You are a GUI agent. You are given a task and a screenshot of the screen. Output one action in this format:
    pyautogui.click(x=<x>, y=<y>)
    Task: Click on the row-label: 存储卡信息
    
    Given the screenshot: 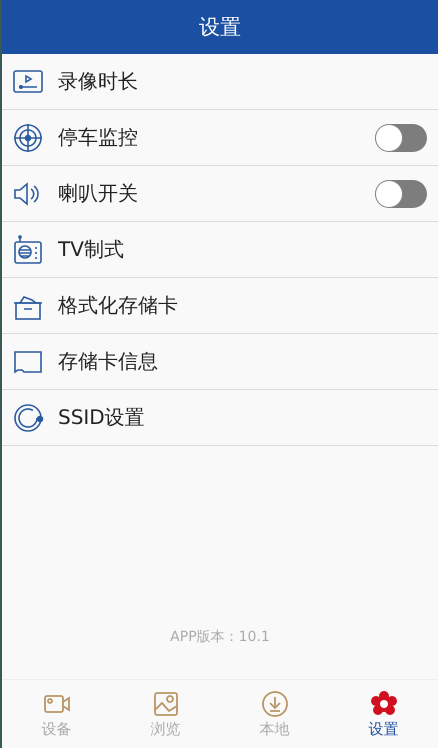 What is the action you would take?
    pyautogui.click(x=108, y=361)
    